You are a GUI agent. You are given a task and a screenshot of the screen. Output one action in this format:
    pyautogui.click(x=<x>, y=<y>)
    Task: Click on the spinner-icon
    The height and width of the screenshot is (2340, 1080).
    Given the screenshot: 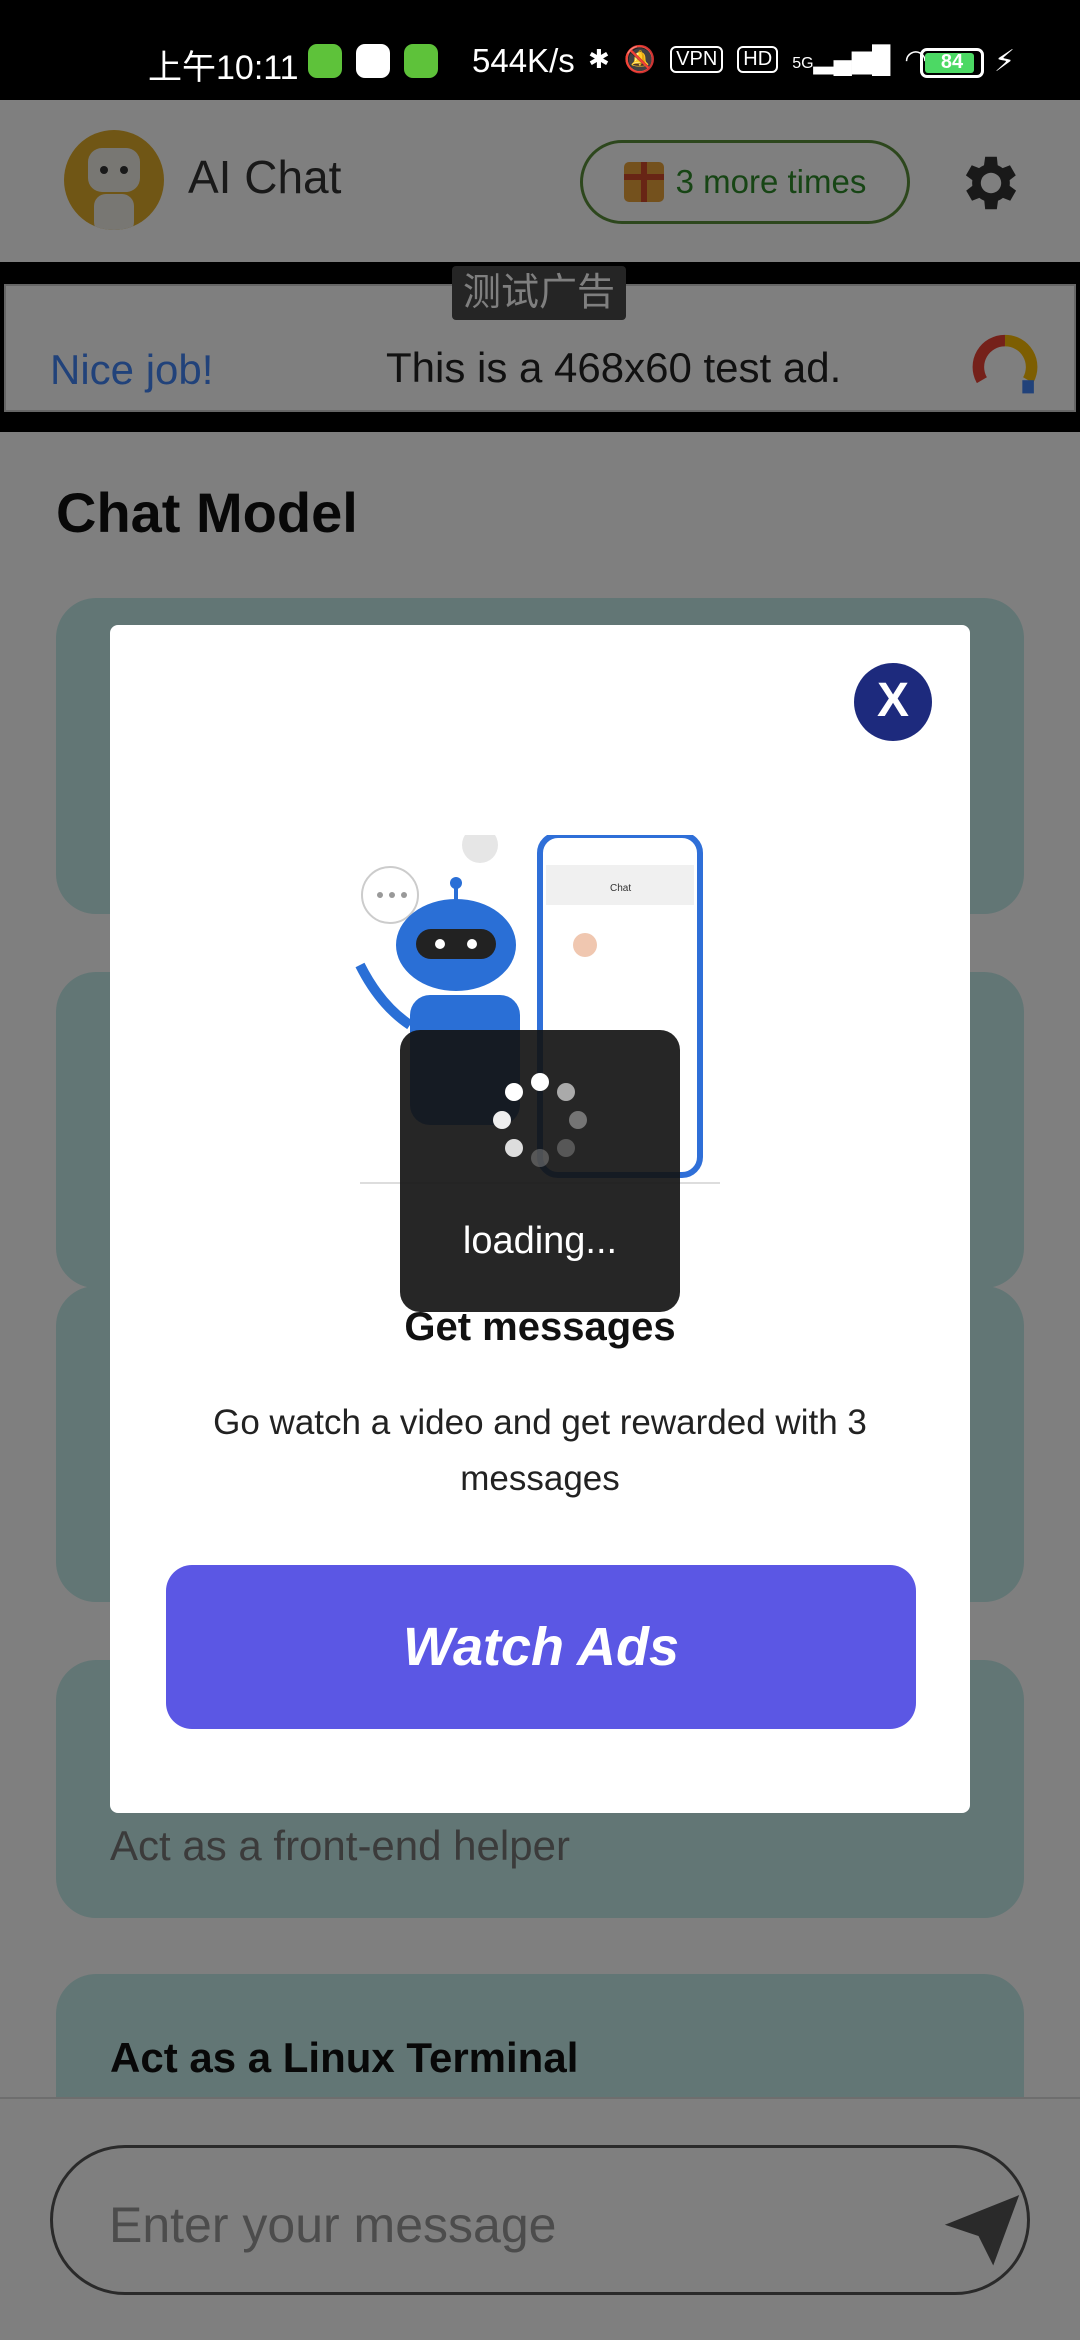 What is the action you would take?
    pyautogui.click(x=540, y=1120)
    